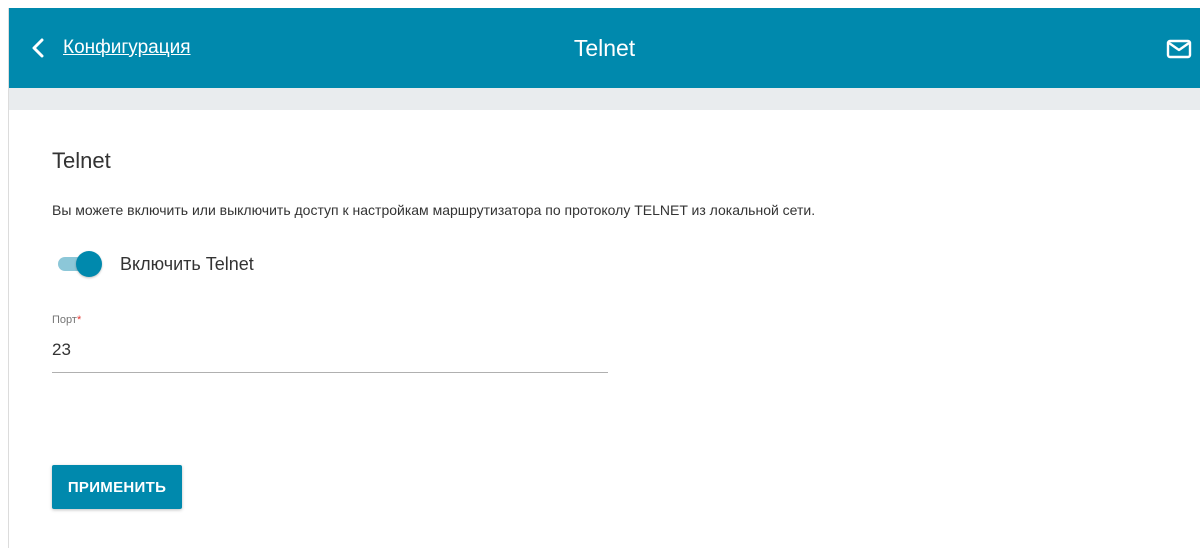 The width and height of the screenshot is (1200, 548). I want to click on back-link: Конфигурация, so click(110, 48).